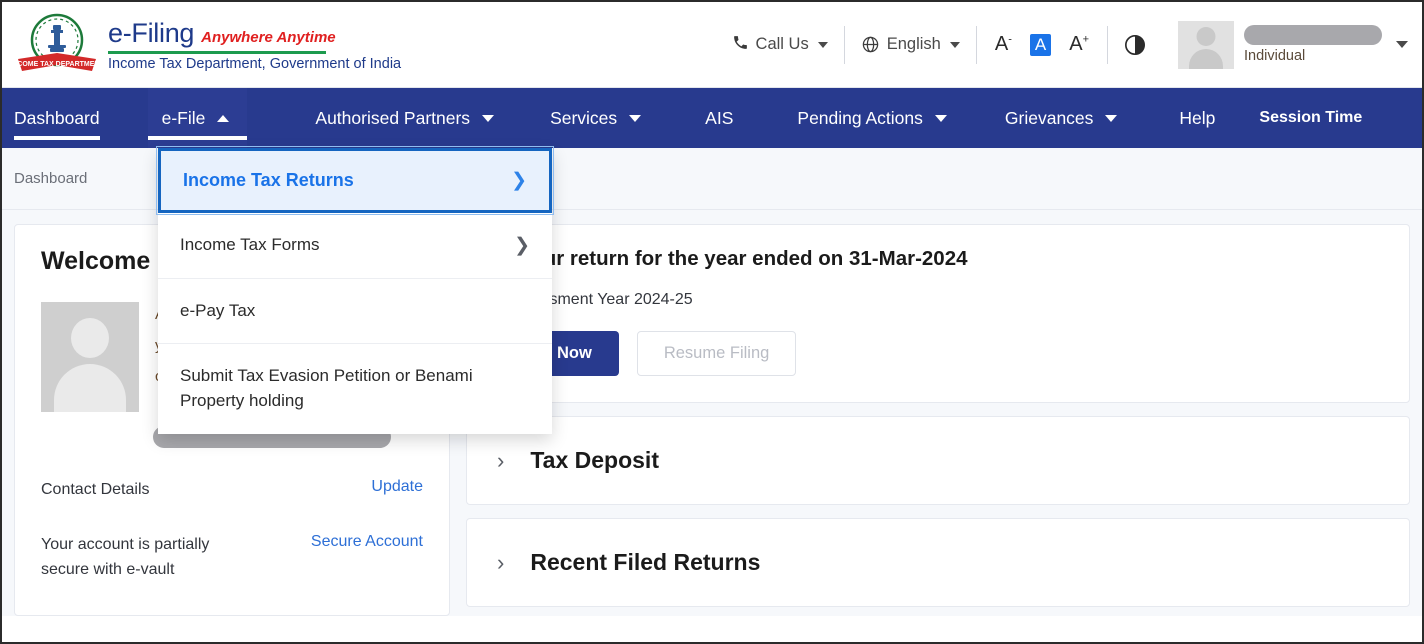 This screenshot has width=1424, height=644. I want to click on secure-account-link: Secure Account, so click(367, 542).